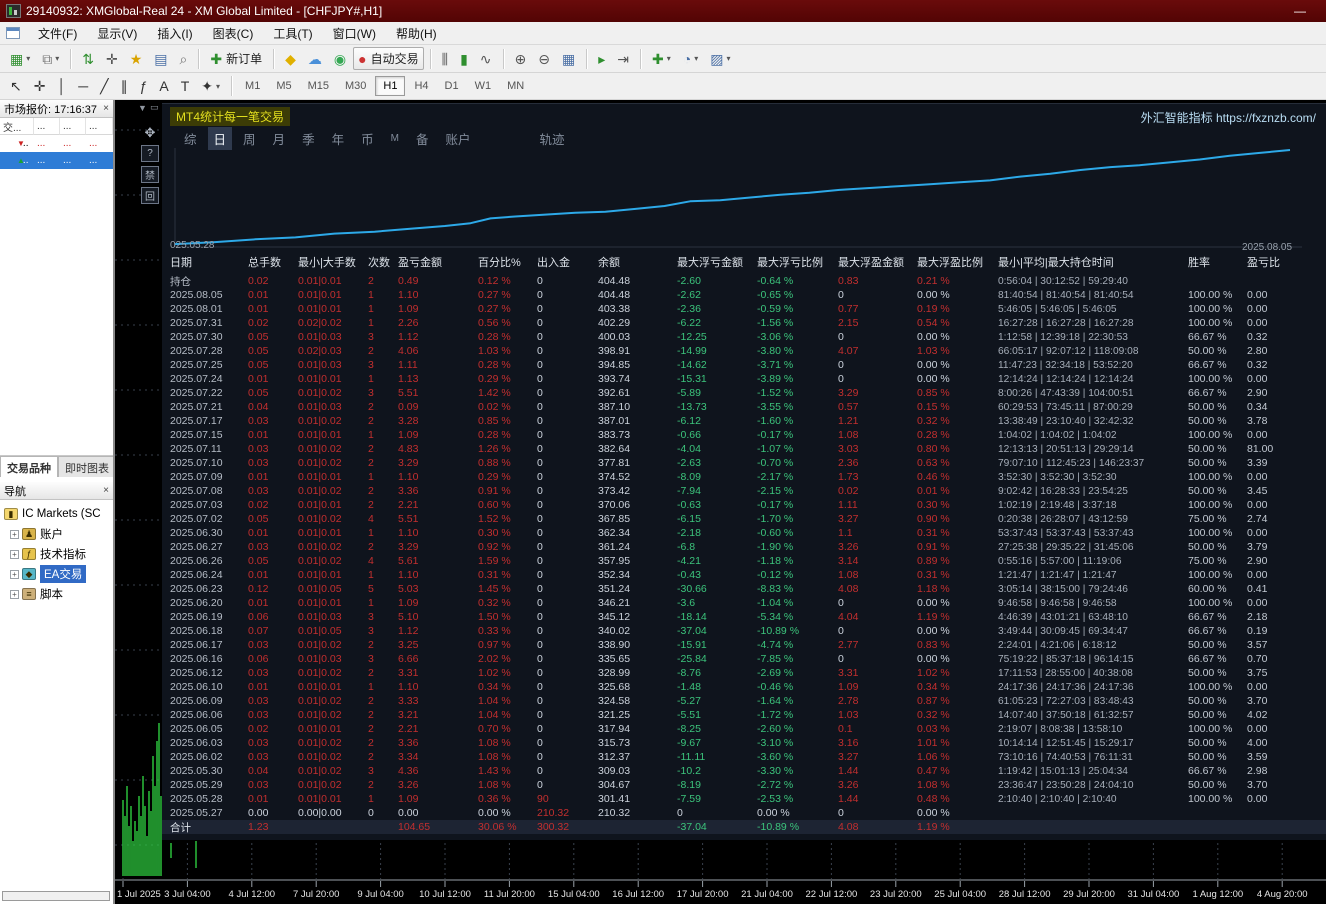 This screenshot has height=904, width=1326. What do you see at coordinates (494, 631) in the screenshot?
I see `cell: 0.33 %` at bounding box center [494, 631].